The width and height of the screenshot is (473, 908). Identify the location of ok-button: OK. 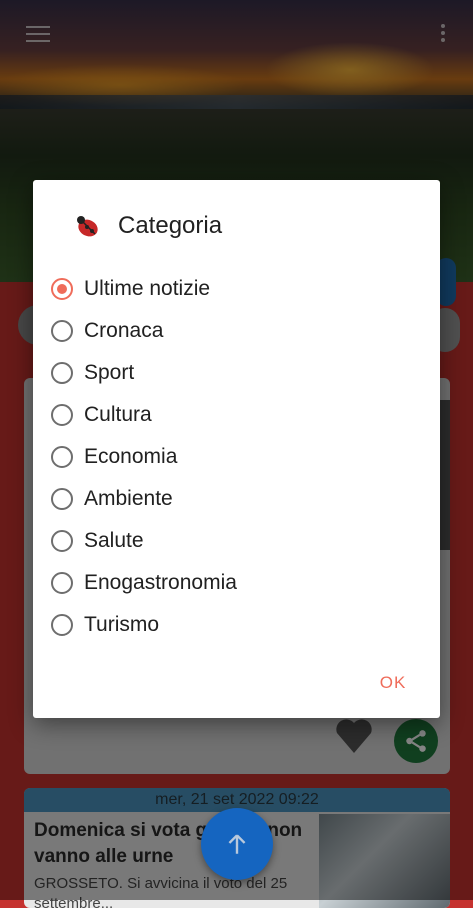
(393, 682).